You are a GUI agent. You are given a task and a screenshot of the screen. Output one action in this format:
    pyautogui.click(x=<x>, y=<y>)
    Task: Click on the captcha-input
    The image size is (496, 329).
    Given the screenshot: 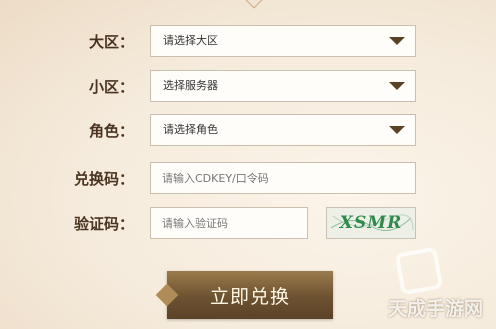 What is the action you would take?
    pyautogui.click(x=229, y=223)
    